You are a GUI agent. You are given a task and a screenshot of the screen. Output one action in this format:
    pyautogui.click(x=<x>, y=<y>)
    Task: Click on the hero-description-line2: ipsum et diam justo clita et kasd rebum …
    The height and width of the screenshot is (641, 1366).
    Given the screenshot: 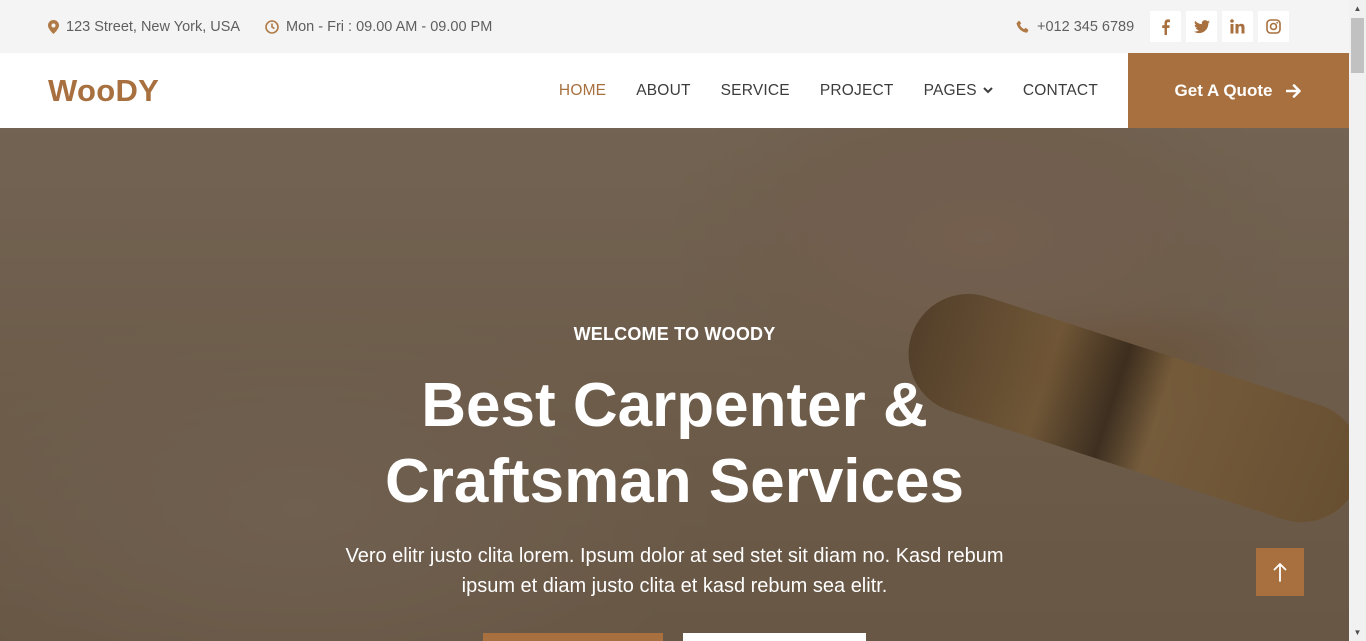 What is the action you would take?
    pyautogui.click(x=674, y=586)
    